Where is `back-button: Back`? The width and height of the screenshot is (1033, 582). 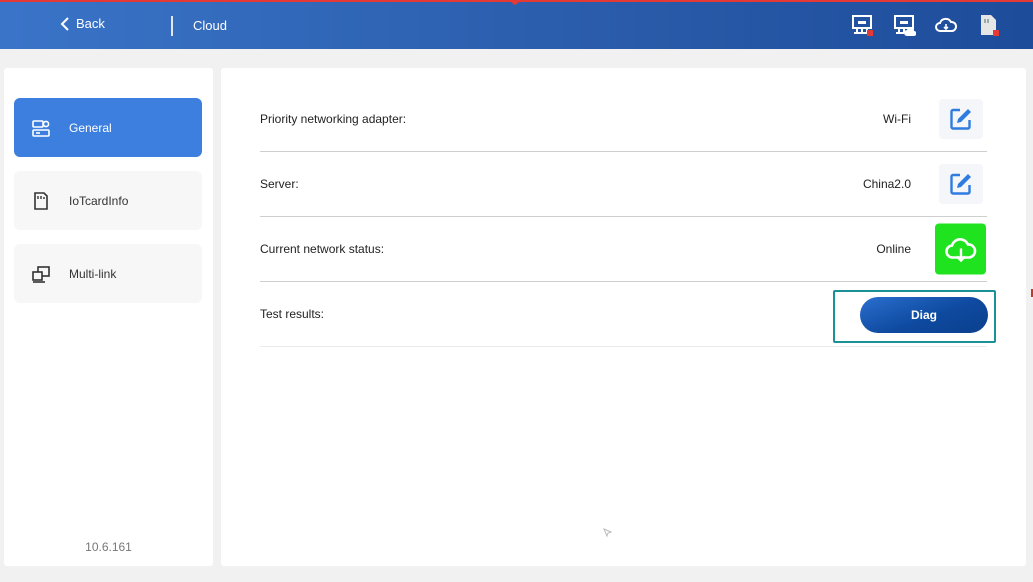 back-button: Back is located at coordinates (82, 23).